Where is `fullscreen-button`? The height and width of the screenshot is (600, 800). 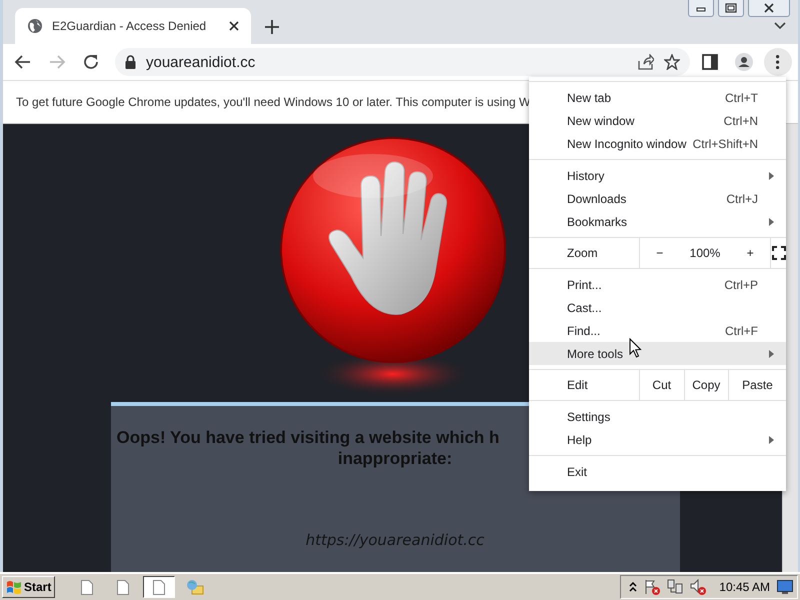
fullscreen-button is located at coordinates (779, 253).